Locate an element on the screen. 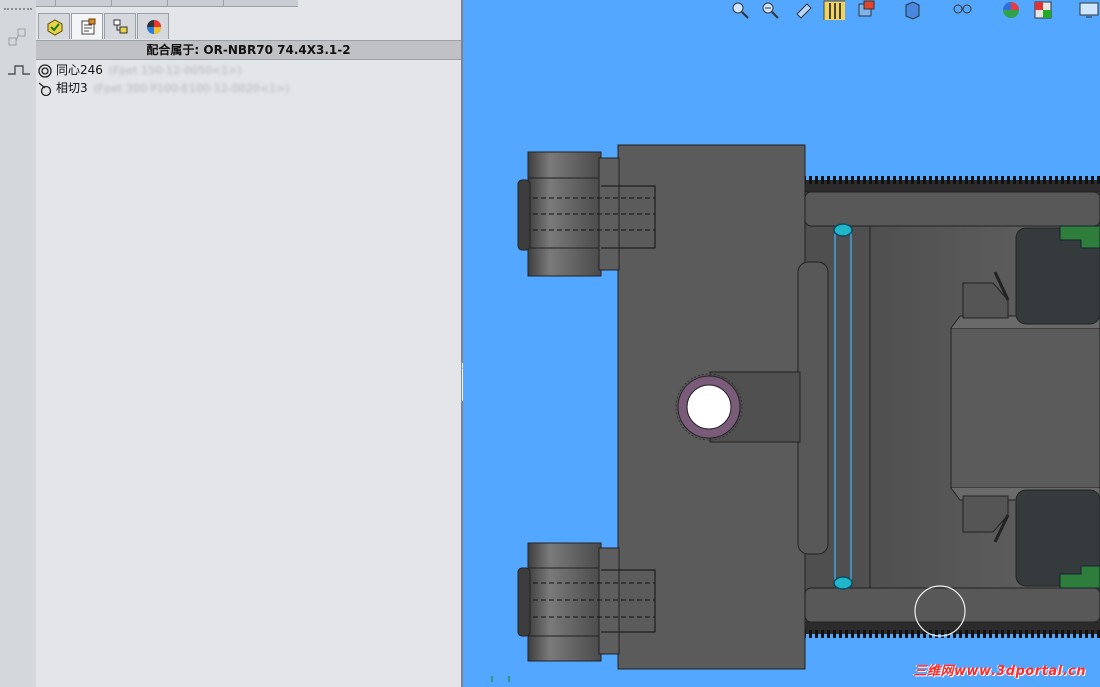 The height and width of the screenshot is (687, 1100). concentric-mate-icon is located at coordinates (45, 70).